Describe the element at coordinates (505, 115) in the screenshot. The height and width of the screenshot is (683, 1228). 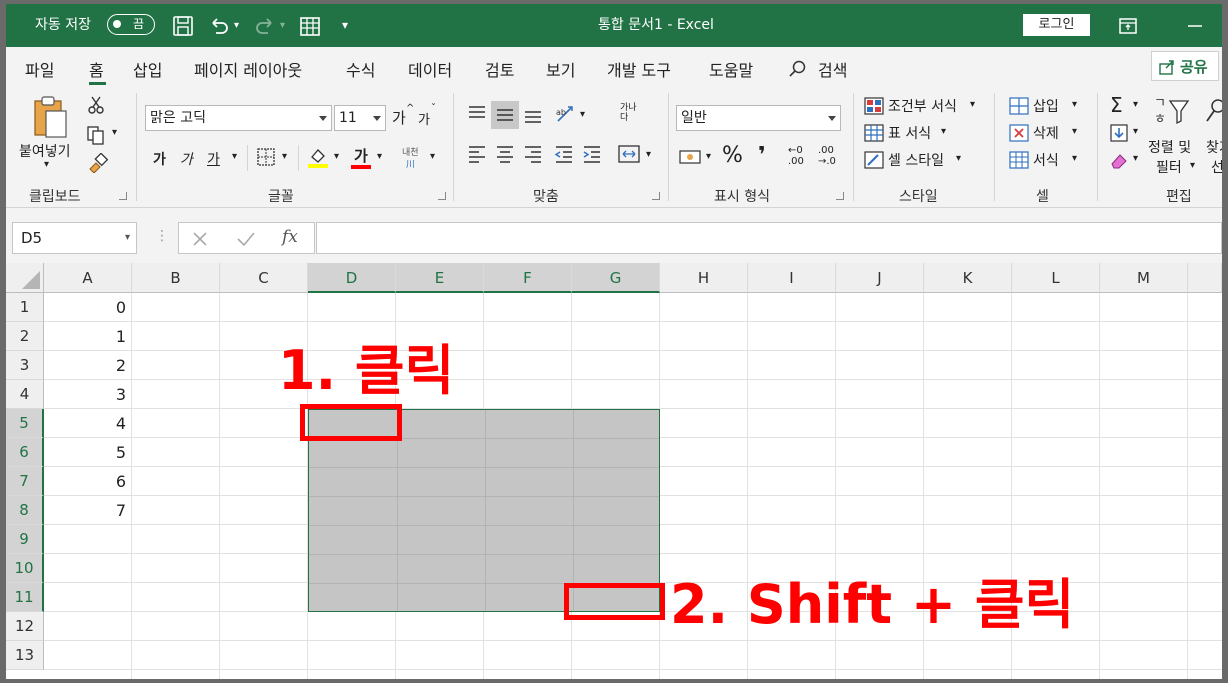
I see `align-middle-button` at that location.